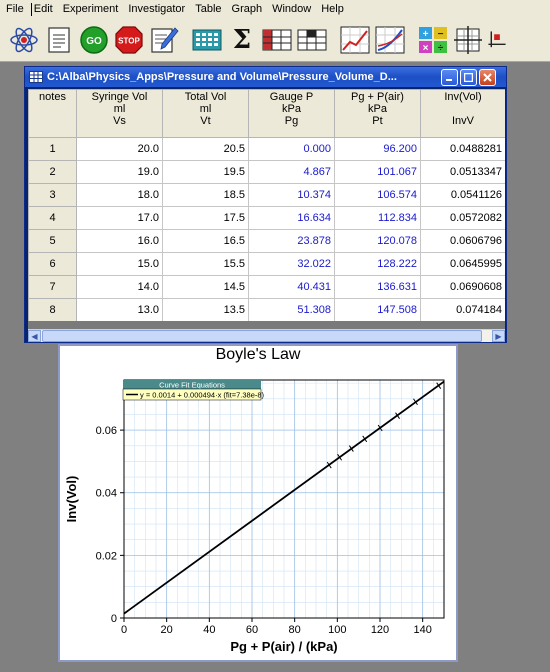  Describe the element at coordinates (462, 195) in the screenshot. I see `cell-inv-vol: 0.0541126` at that location.